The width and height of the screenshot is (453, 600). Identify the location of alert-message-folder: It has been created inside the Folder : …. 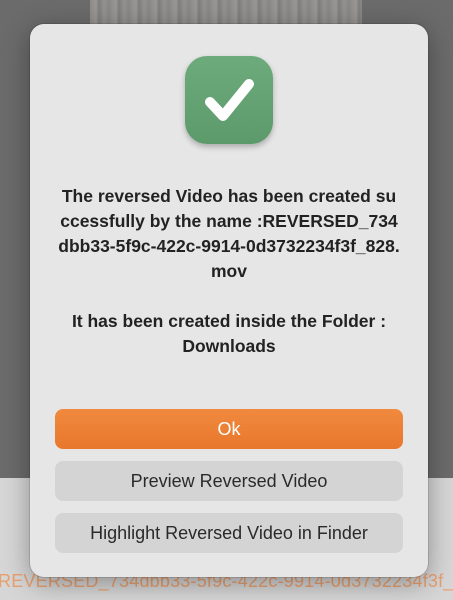
(229, 333).